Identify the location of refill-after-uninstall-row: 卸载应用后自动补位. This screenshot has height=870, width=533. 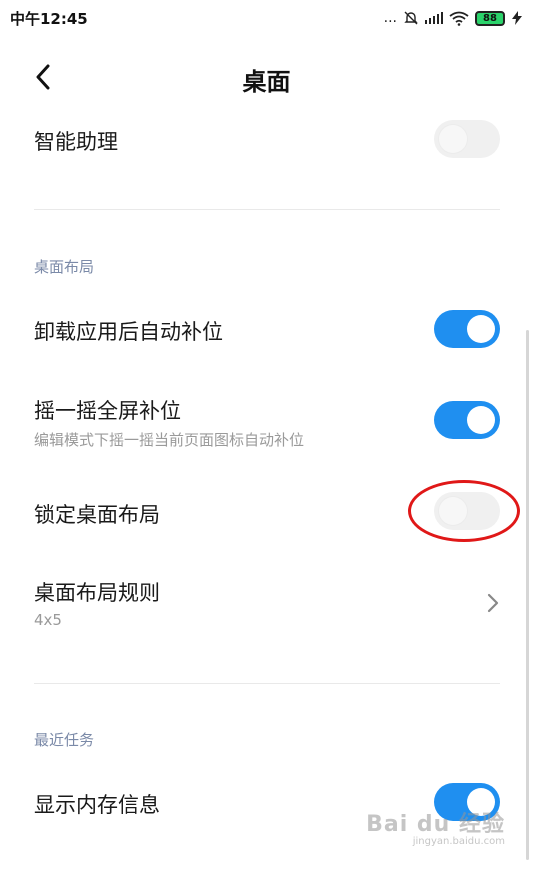
(267, 331).